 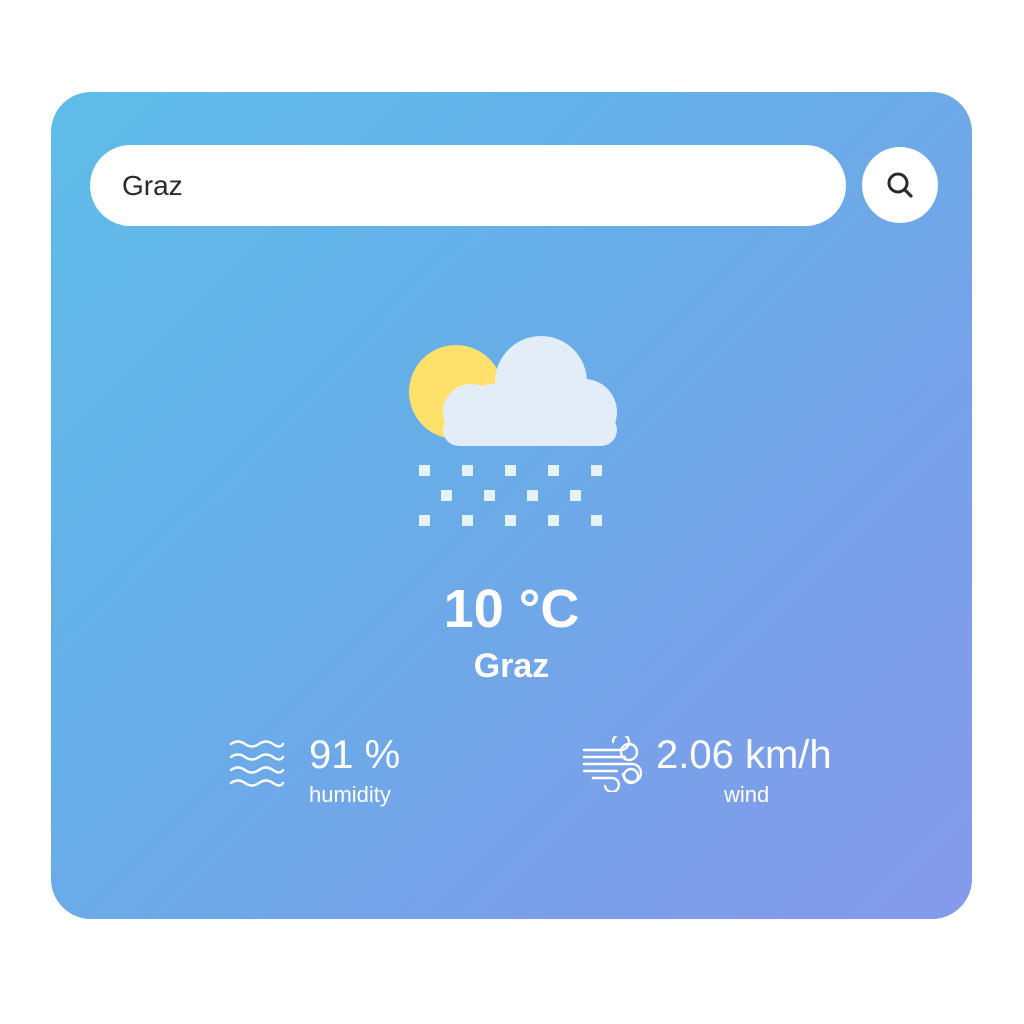 What do you see at coordinates (511, 666) in the screenshot?
I see `city-name: Graz` at bounding box center [511, 666].